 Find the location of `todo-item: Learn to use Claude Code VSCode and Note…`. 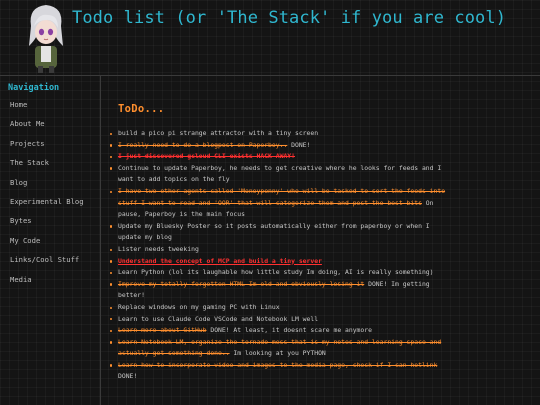

todo-item: Learn to use Claude Code VSCode and Note… is located at coordinates (282, 320).